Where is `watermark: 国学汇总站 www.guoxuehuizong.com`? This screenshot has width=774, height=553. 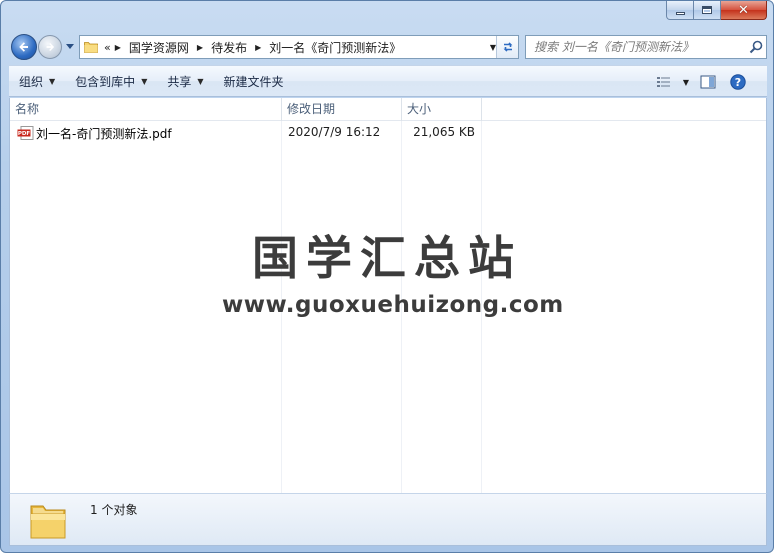 watermark: 国学汇总站 www.guoxuehuizong.com is located at coordinates (393, 272).